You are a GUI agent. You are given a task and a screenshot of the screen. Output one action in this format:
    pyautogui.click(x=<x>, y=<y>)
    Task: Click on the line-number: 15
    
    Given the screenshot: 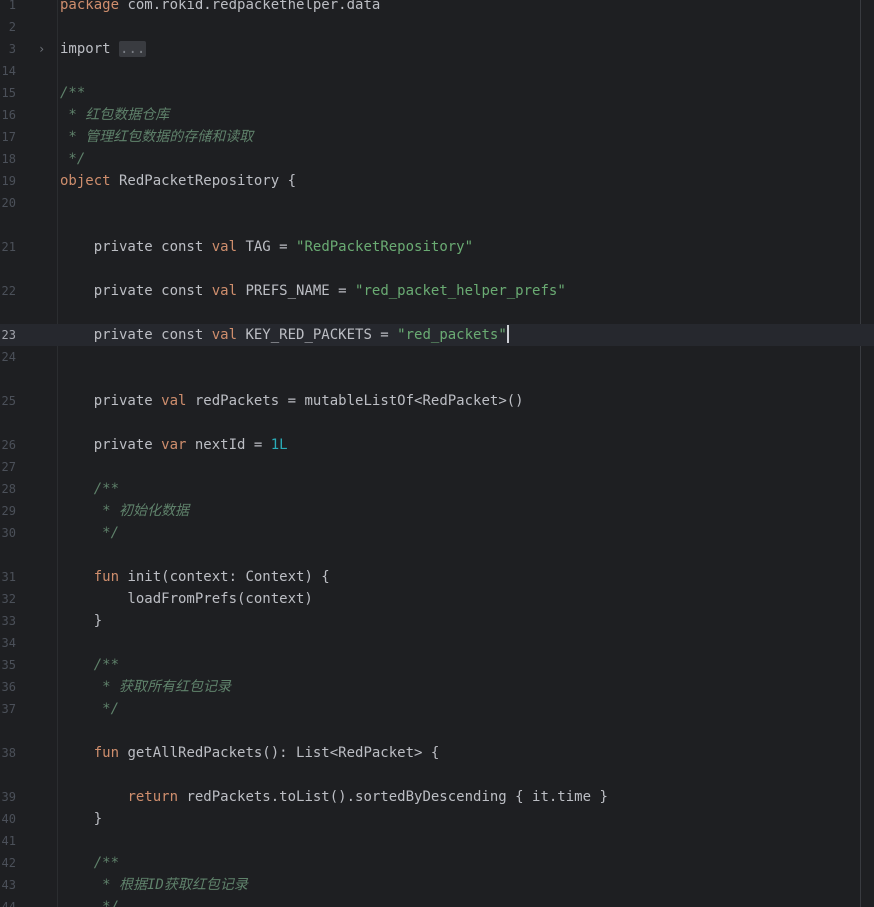 What is the action you would take?
    pyautogui.click(x=8, y=93)
    